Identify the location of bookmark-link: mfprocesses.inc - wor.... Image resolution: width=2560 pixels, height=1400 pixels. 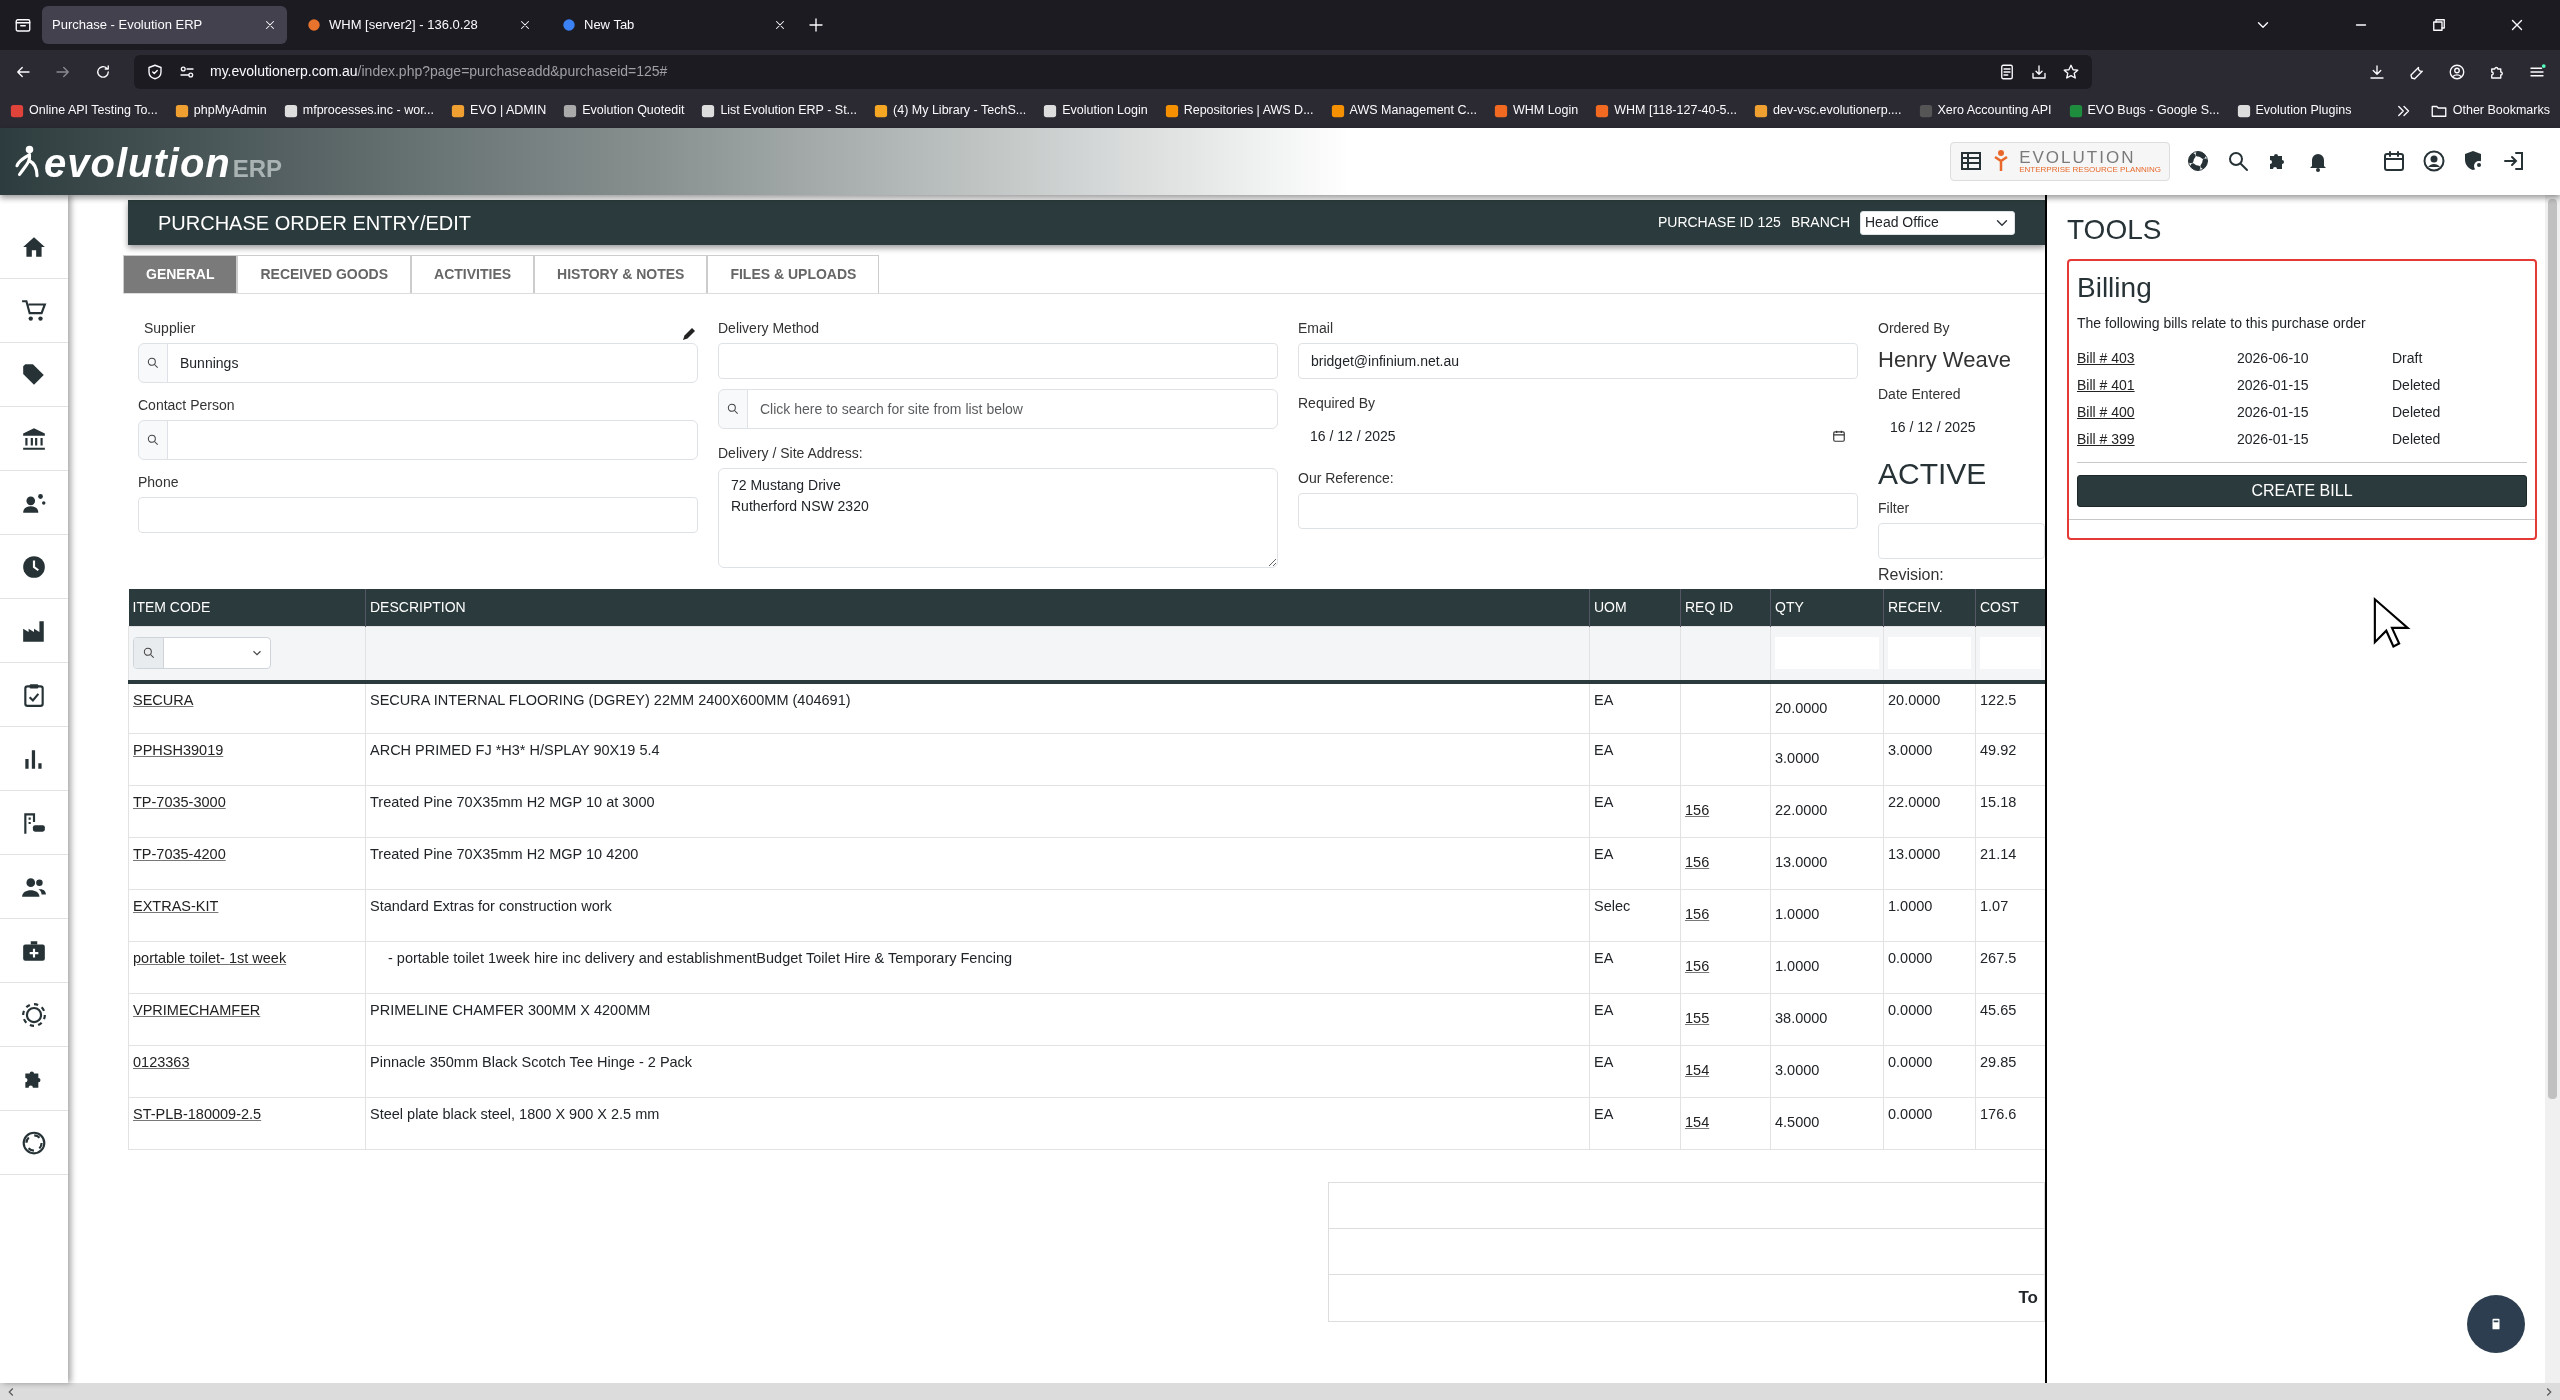
(368, 110).